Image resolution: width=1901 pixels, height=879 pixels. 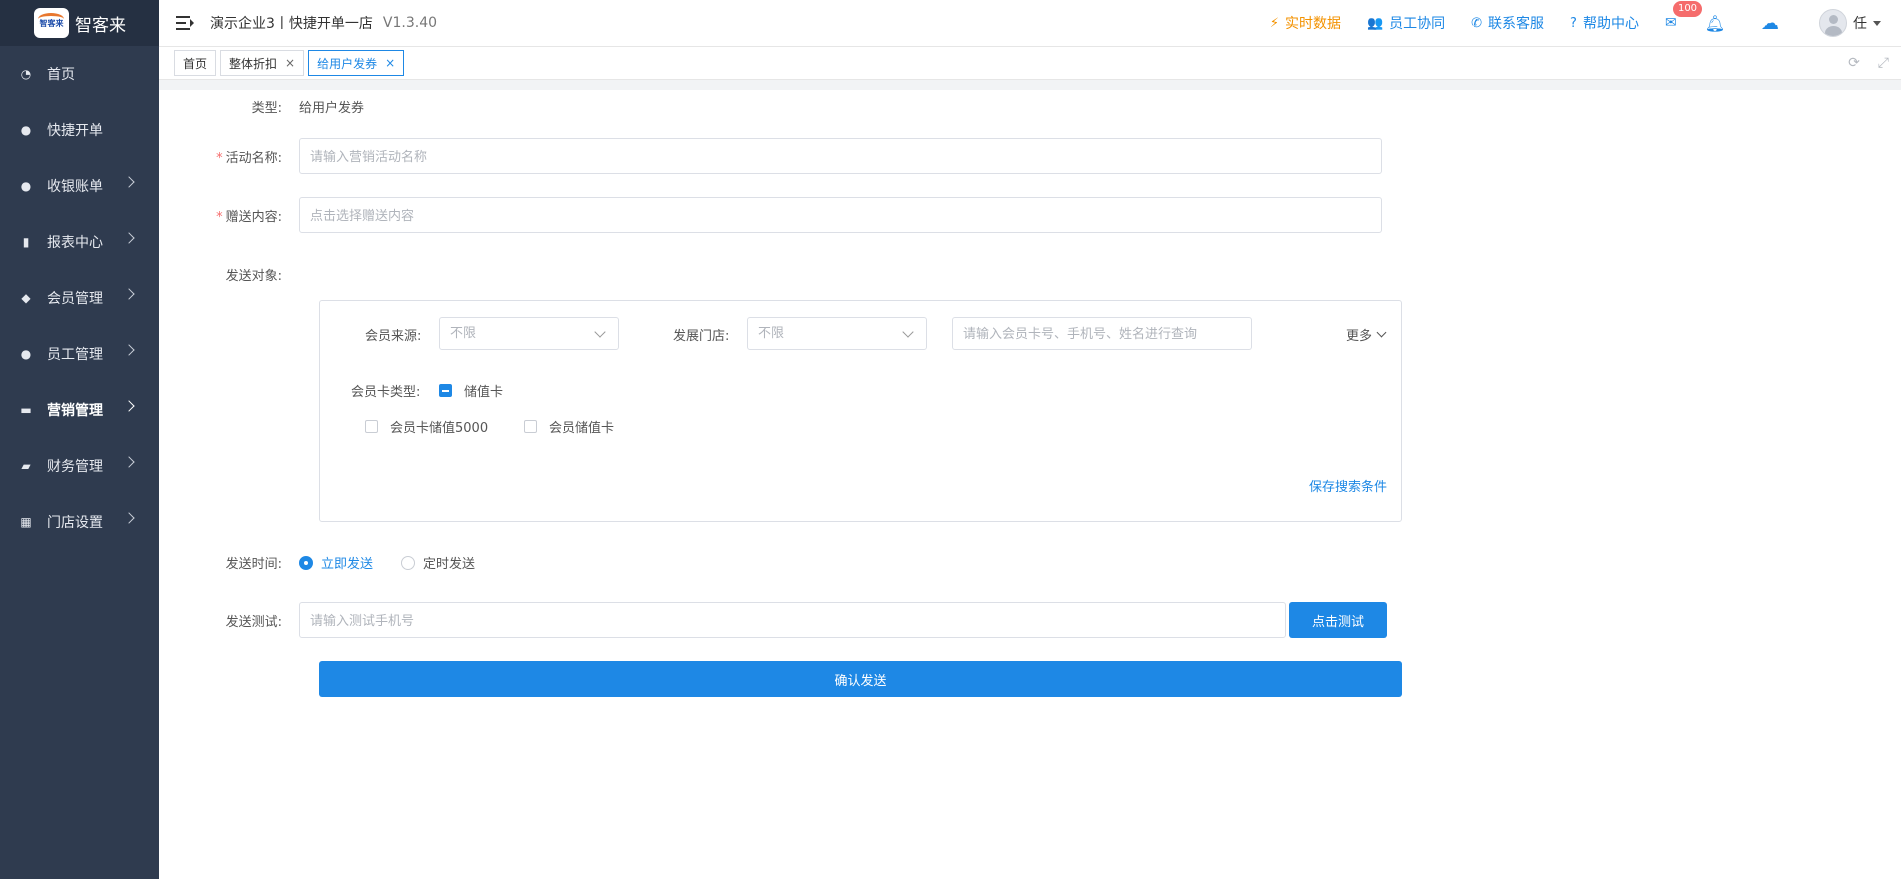 What do you see at coordinates (840, 215) in the screenshot?
I see `gift-content-input` at bounding box center [840, 215].